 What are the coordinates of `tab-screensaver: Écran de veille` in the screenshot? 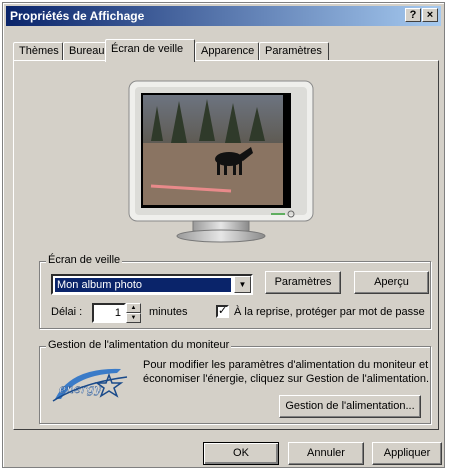 It's located at (150, 50).